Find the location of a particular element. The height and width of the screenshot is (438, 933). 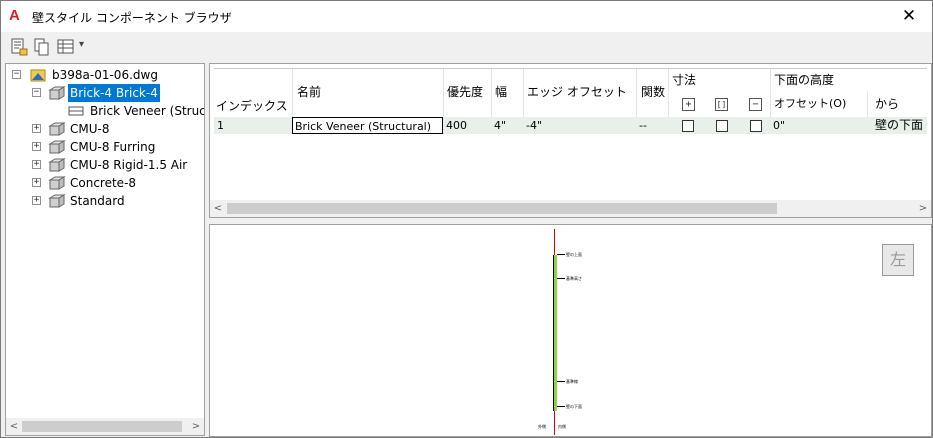

tree-item-cmu-8: + CMU-8 is located at coordinates (105, 129).